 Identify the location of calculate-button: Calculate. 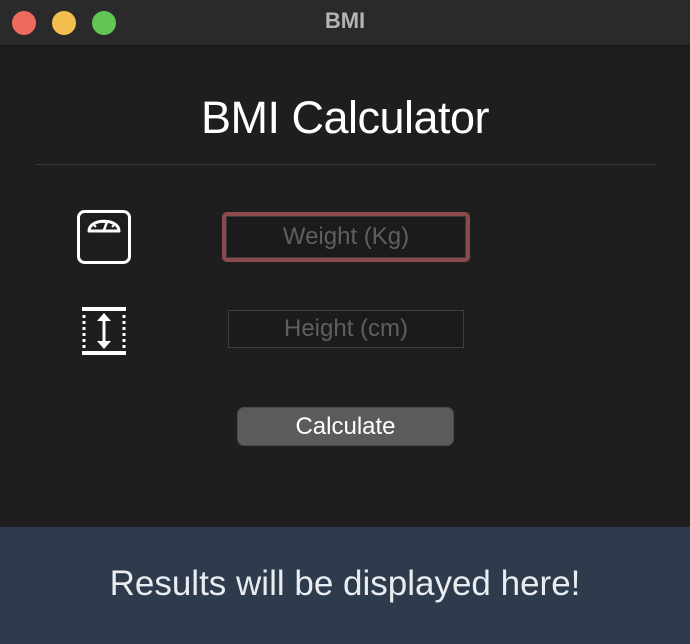
(345, 426).